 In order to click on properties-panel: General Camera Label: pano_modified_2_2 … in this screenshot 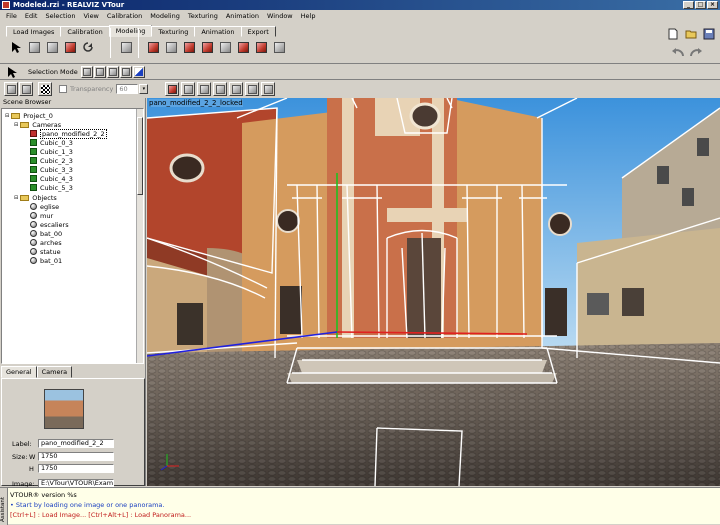, I will do `click(73, 427)`.